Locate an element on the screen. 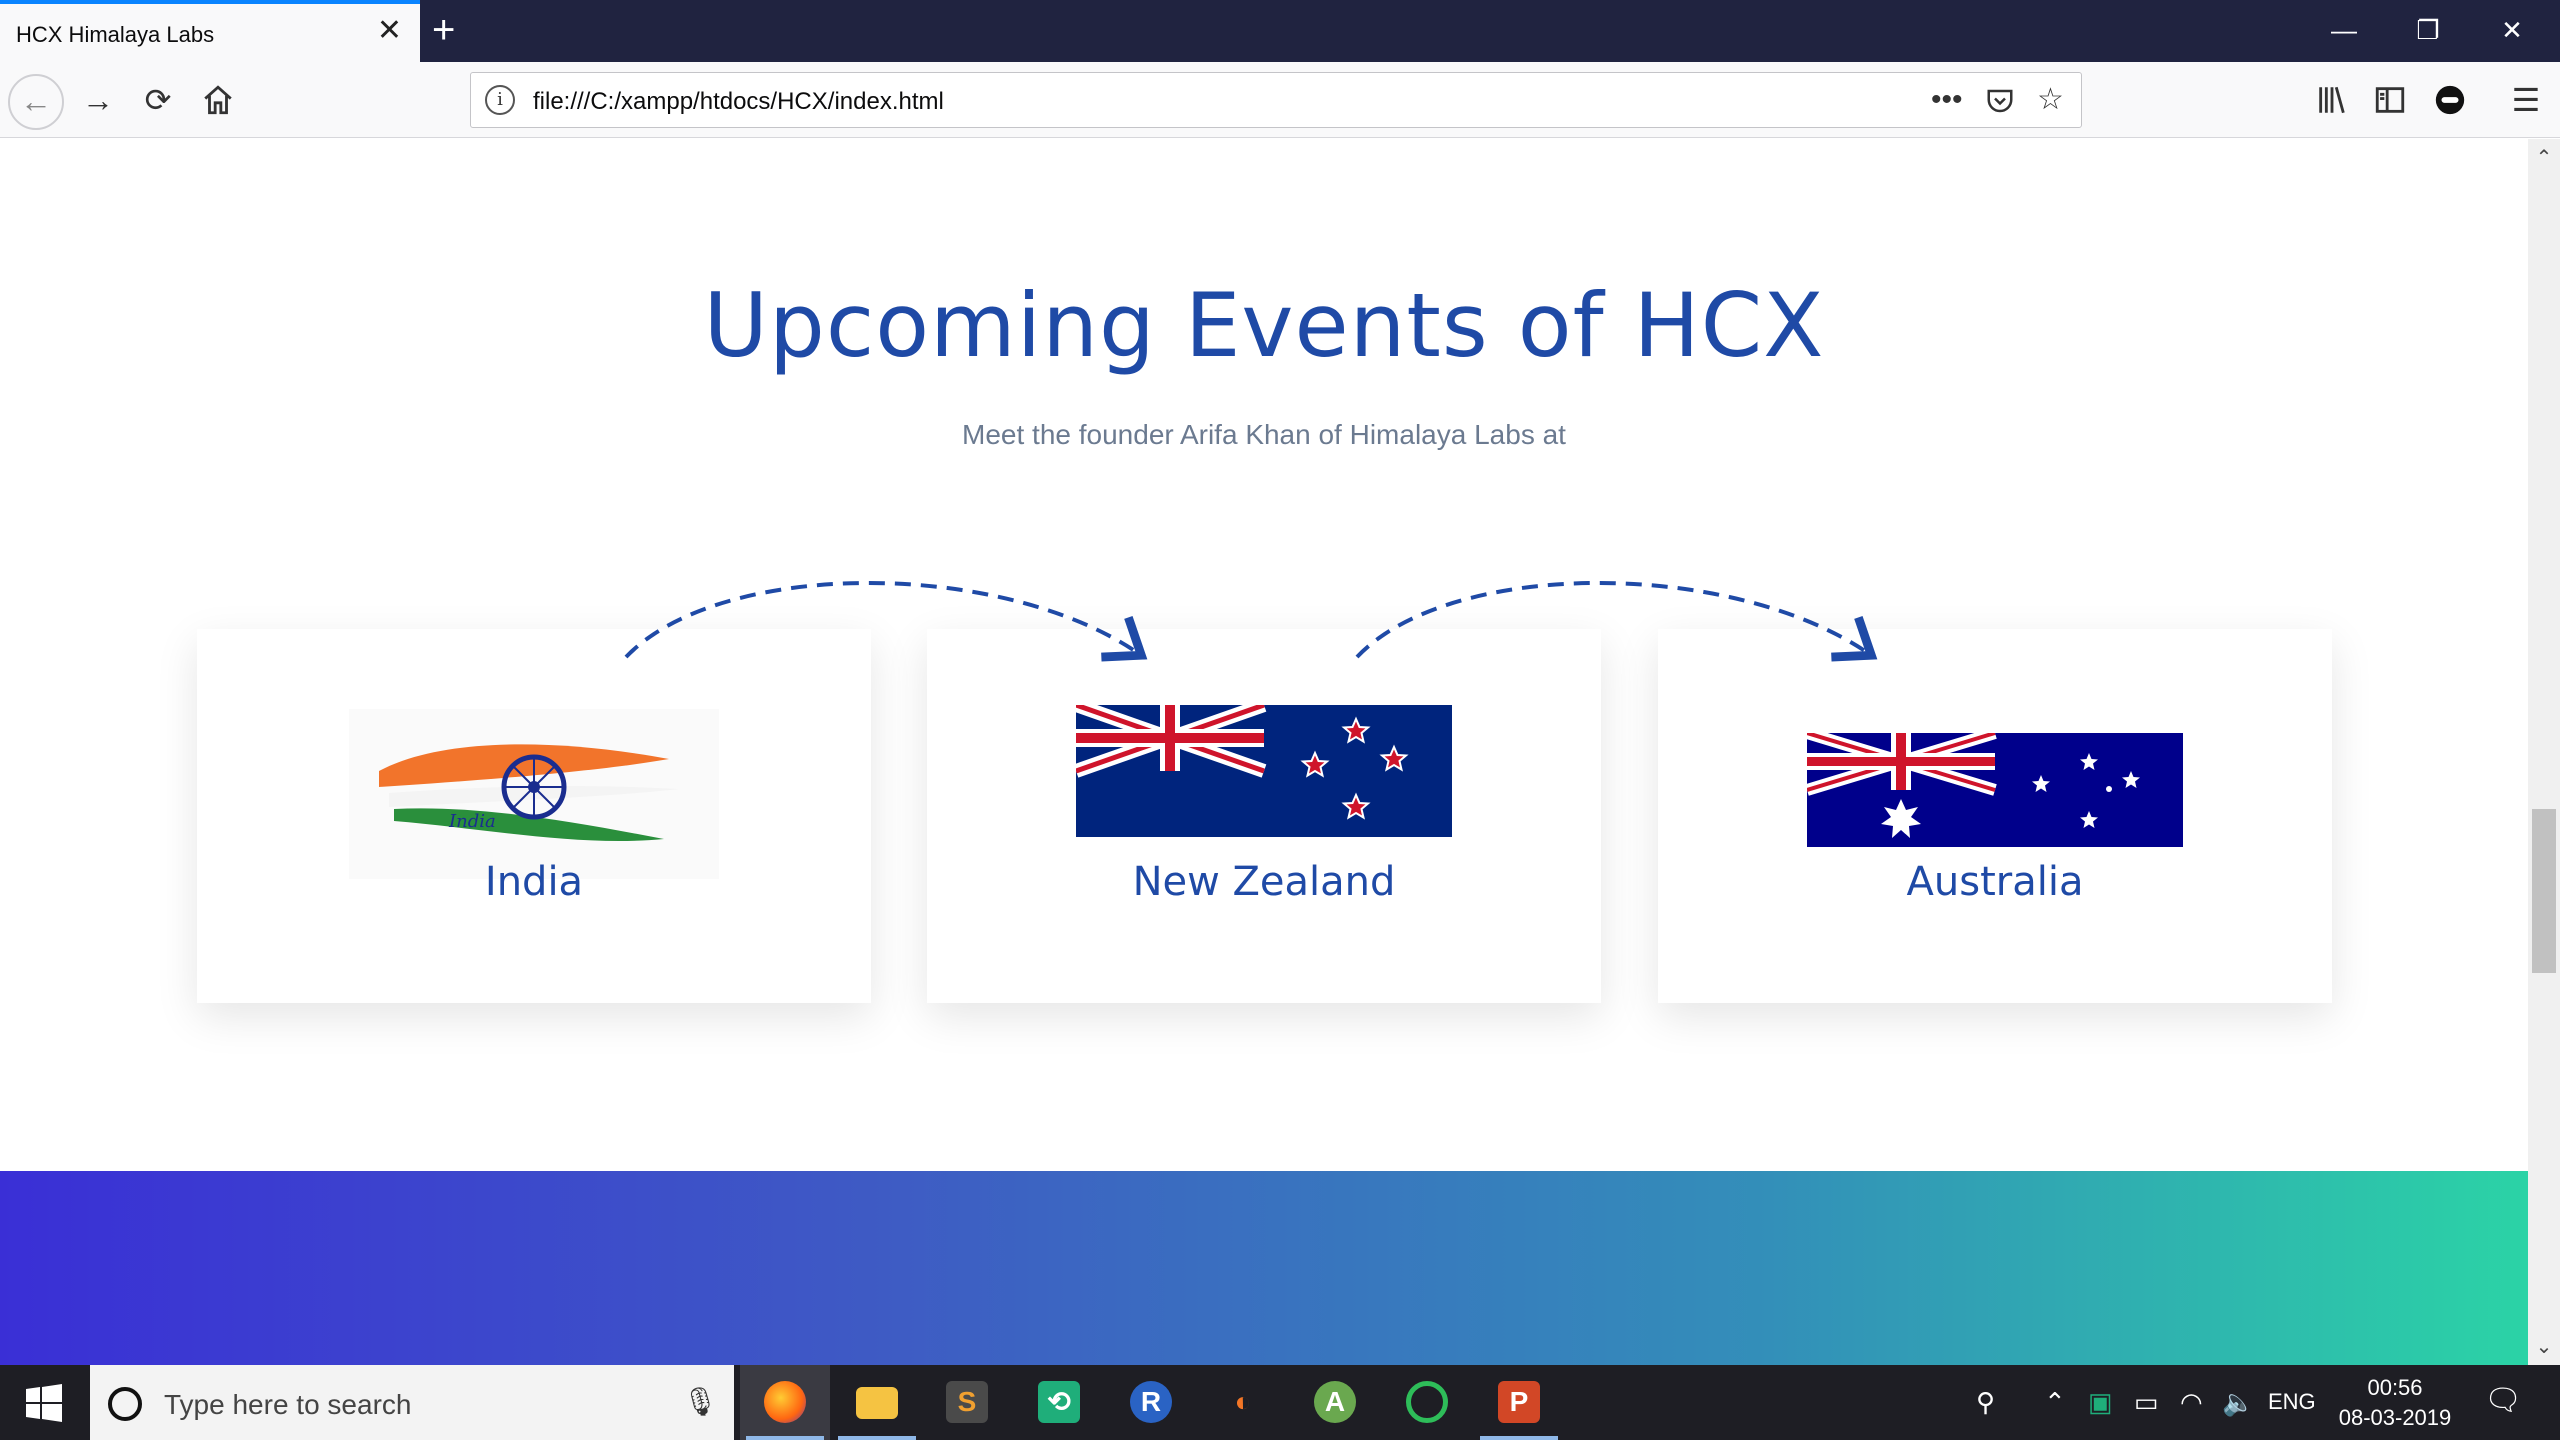 The height and width of the screenshot is (1440, 2560). scroll-thumb is located at coordinates (2544, 891).